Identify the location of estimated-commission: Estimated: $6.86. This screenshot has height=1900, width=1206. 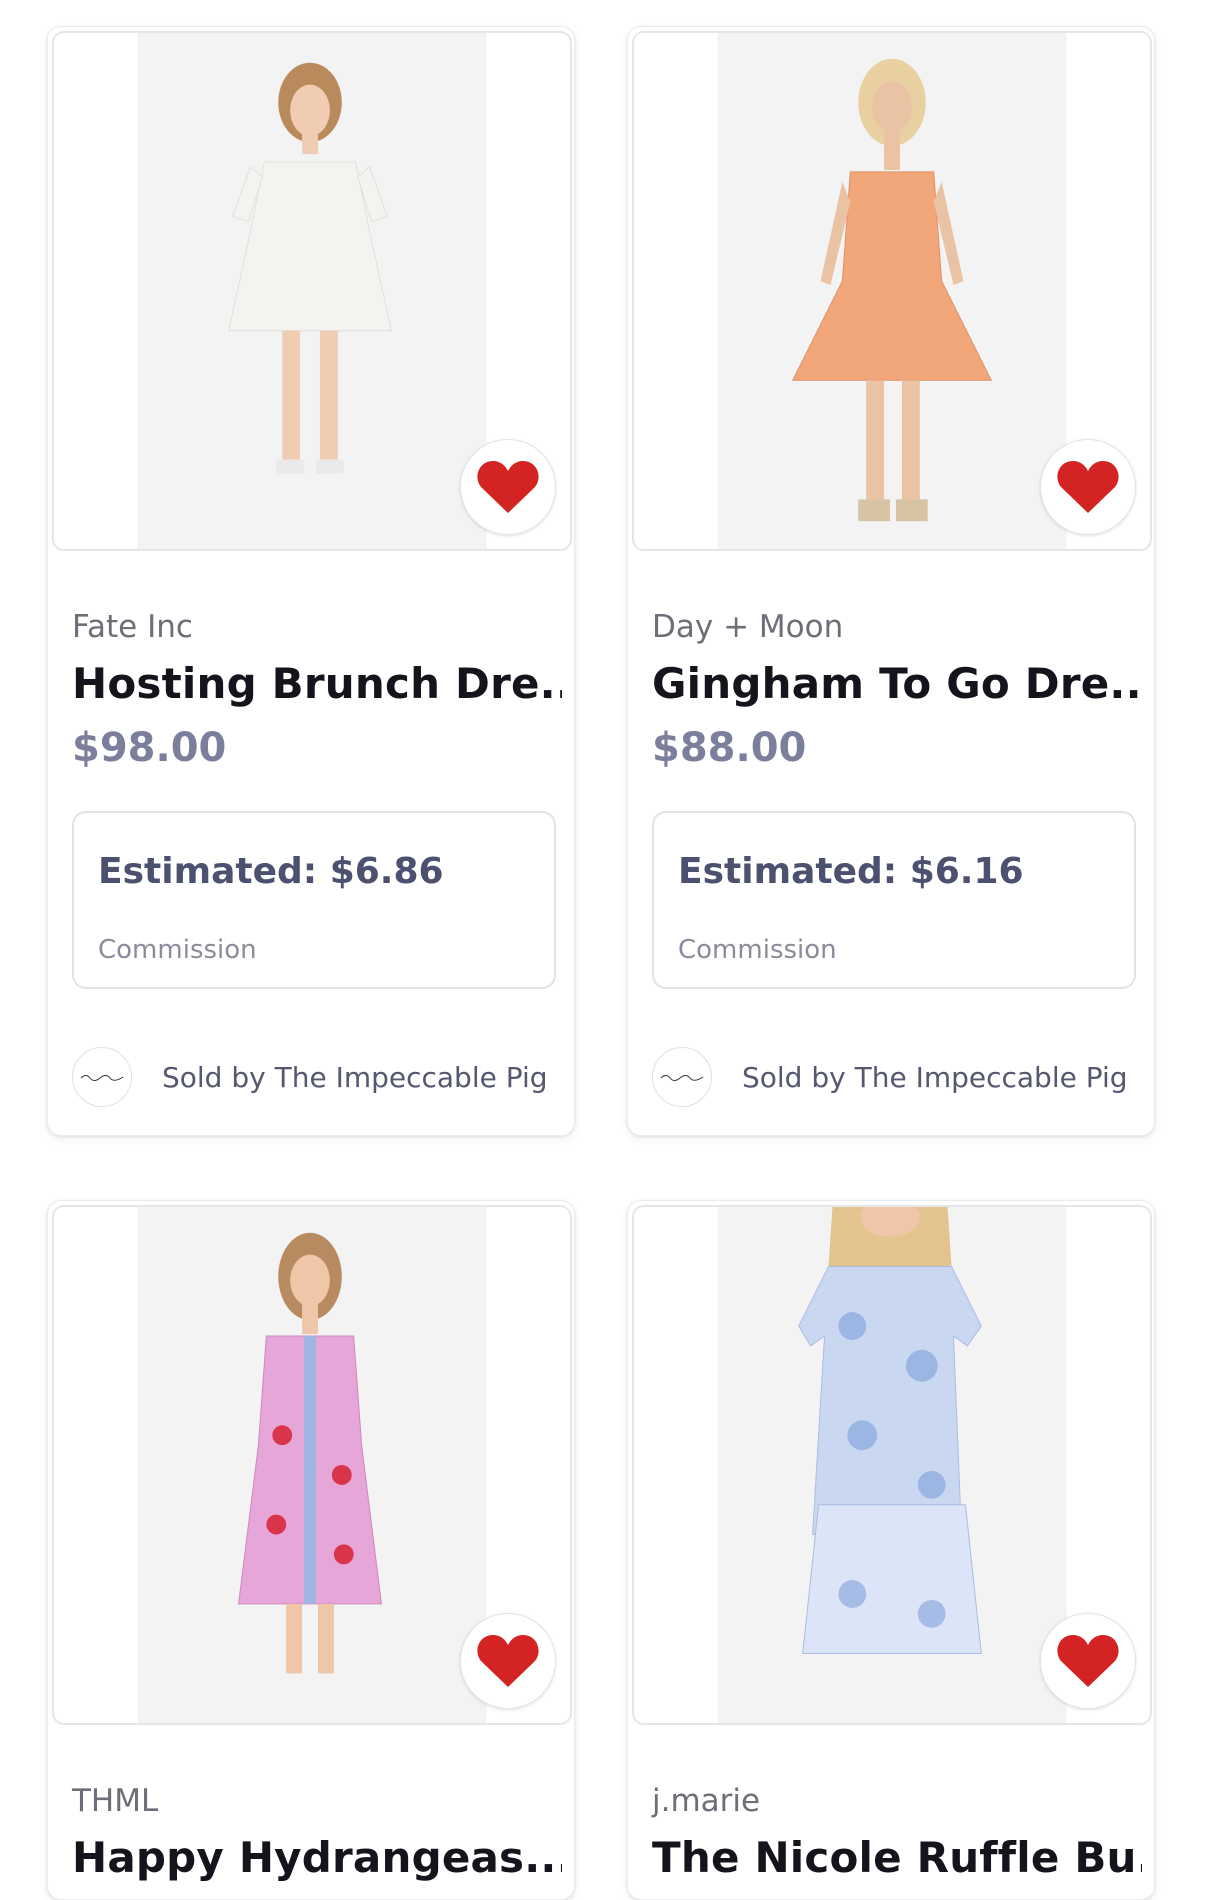
(271, 871).